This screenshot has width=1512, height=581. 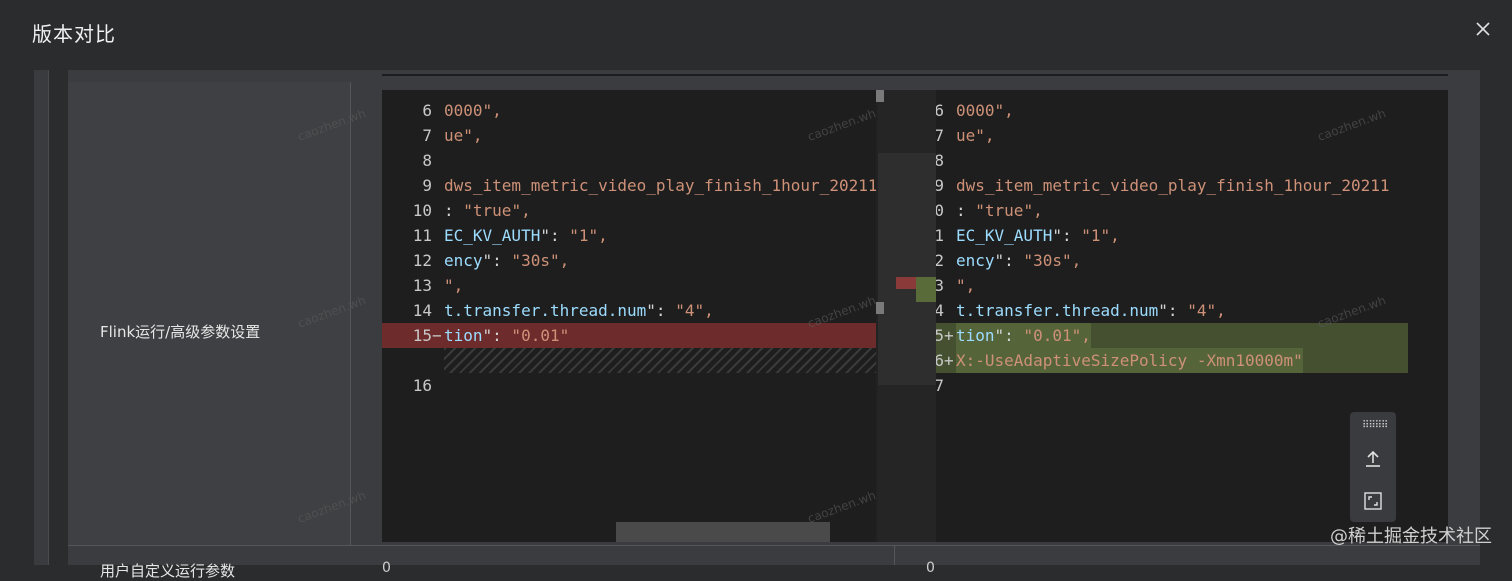 What do you see at coordinates (1171, 235) in the screenshot?
I see `code-line: 11EC_KV_AUTH": "1",` at bounding box center [1171, 235].